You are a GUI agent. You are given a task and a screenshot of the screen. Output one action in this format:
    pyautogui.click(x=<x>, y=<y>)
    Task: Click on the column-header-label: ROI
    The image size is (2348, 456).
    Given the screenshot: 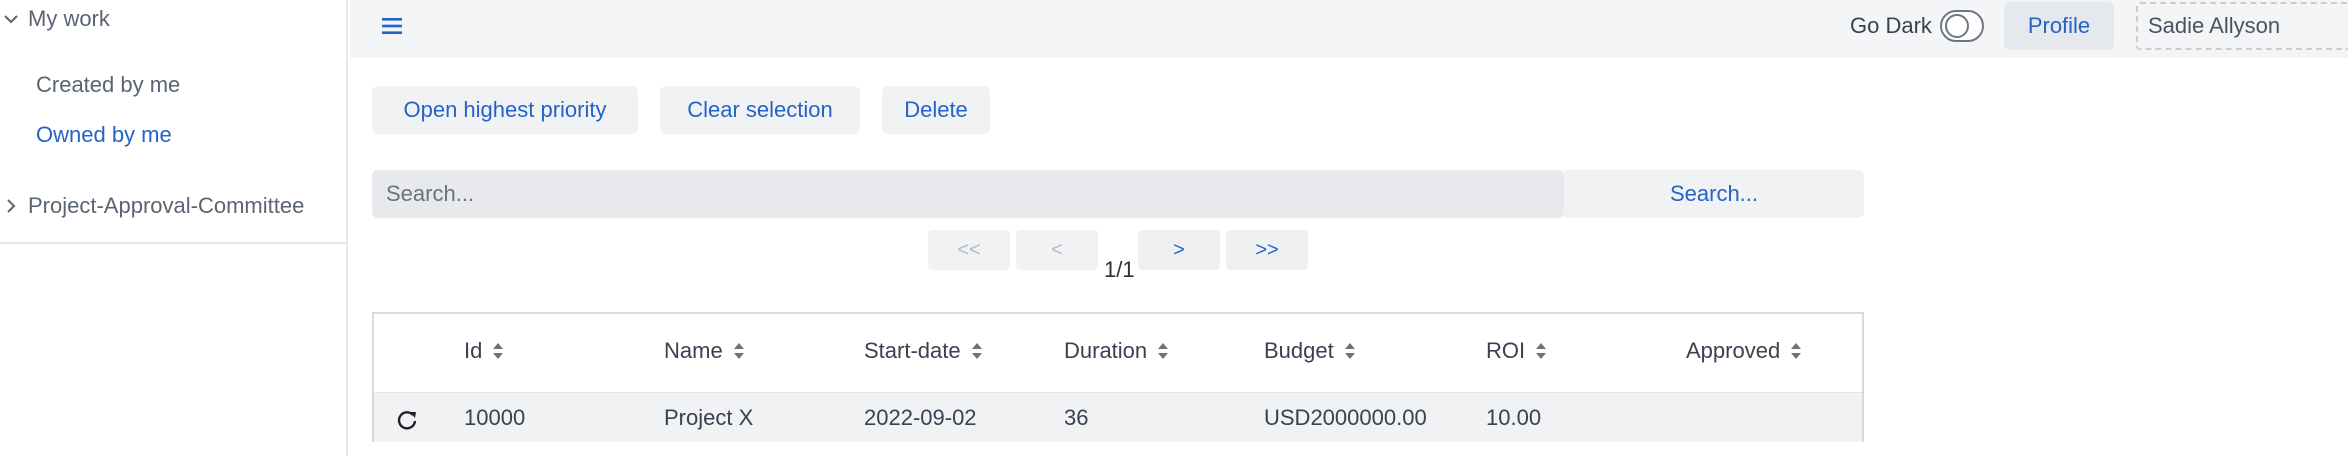 What is the action you would take?
    pyautogui.click(x=1506, y=350)
    